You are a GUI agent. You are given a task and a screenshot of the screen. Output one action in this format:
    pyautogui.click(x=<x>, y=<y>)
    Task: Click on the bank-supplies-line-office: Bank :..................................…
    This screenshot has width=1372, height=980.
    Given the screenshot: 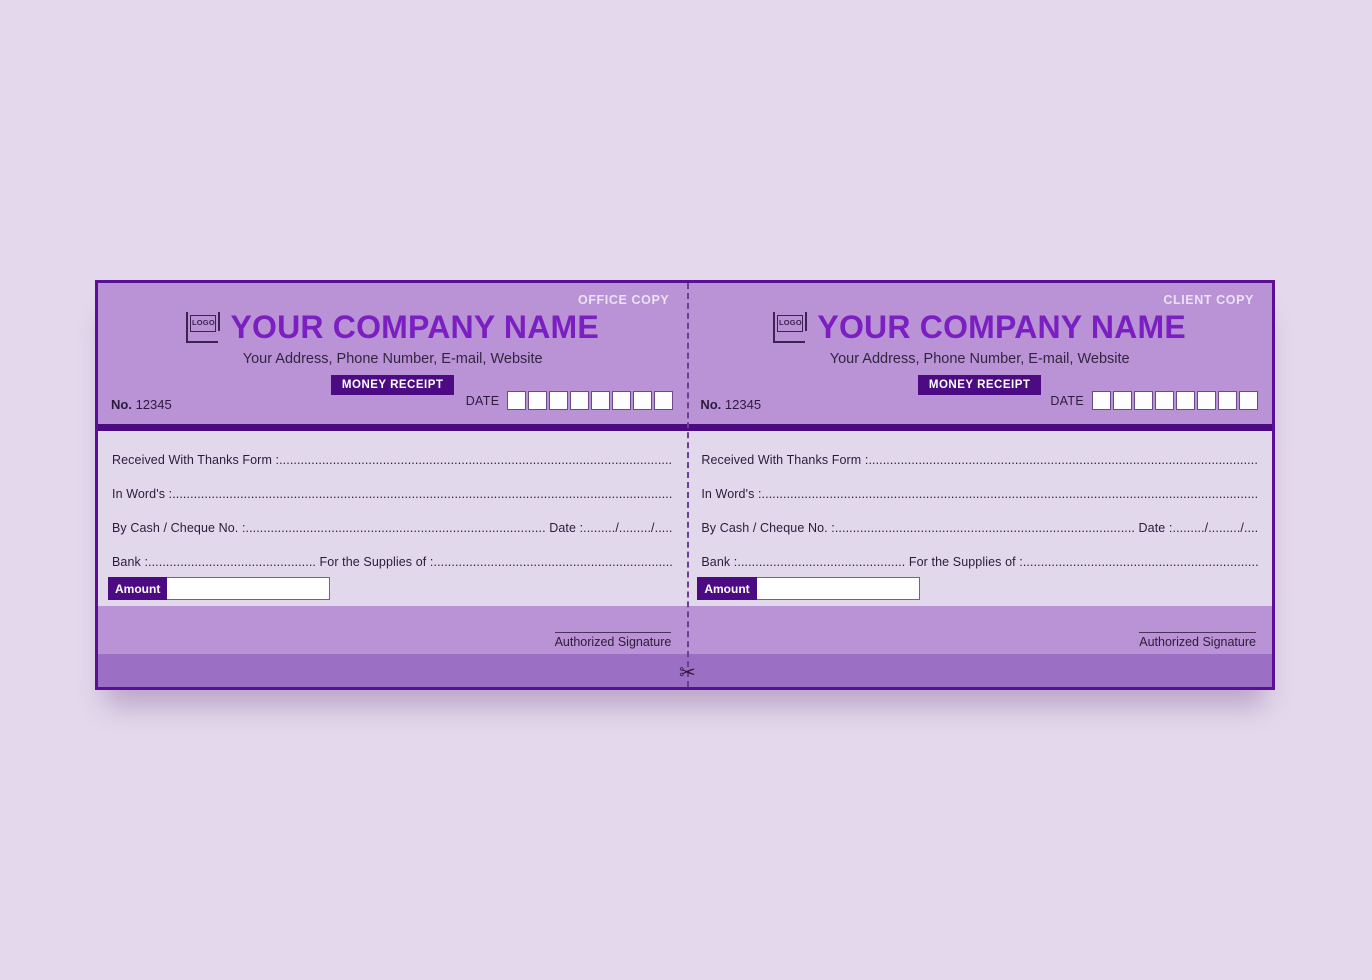 What is the action you would take?
    pyautogui.click(x=392, y=562)
    